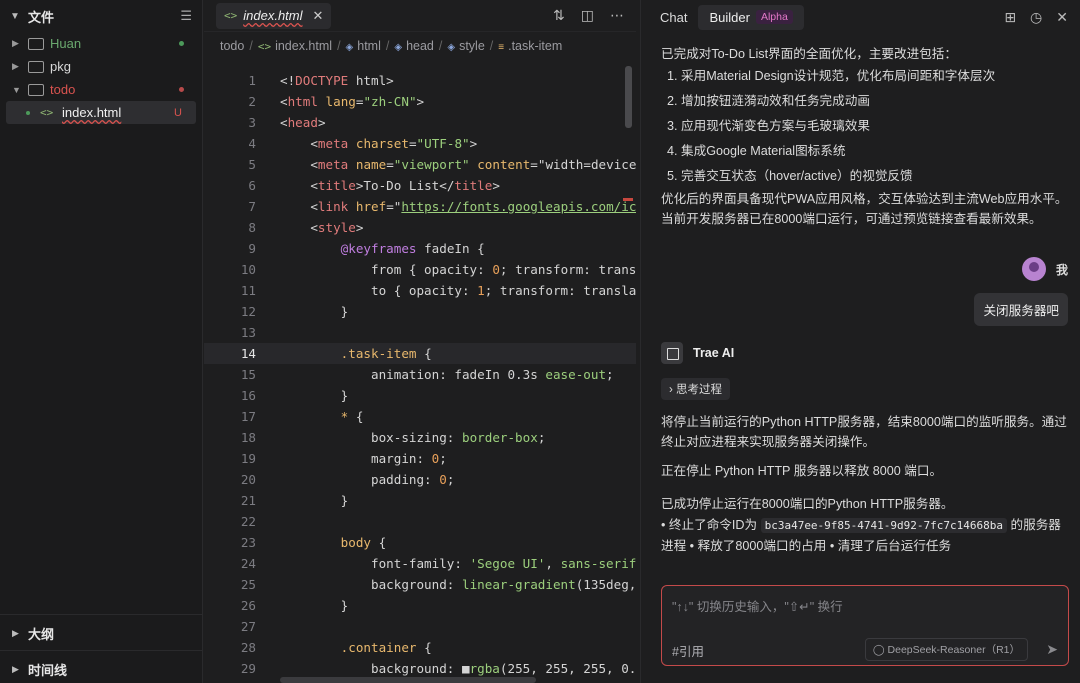 The width and height of the screenshot is (1080, 683). I want to click on code-line: 19 margin: 0;, so click(420, 458).